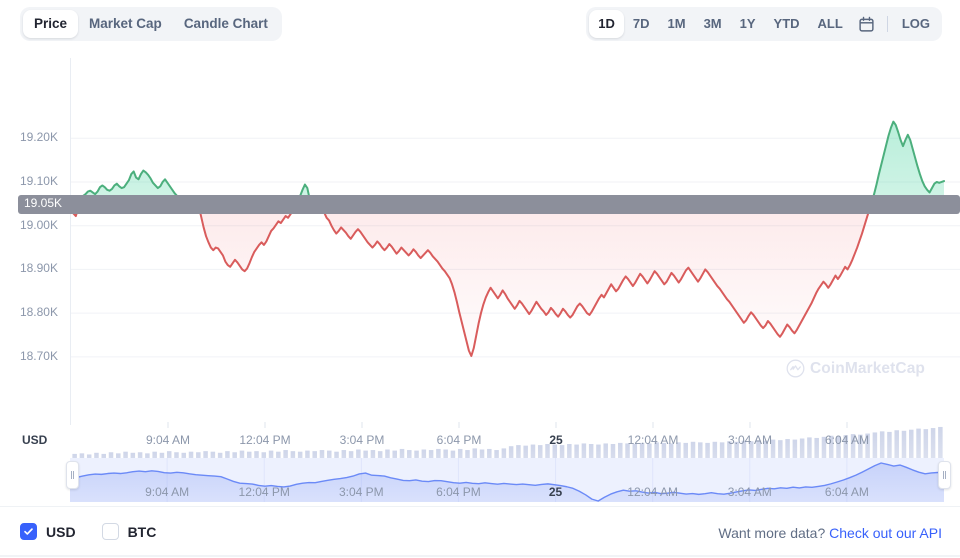  Describe the element at coordinates (125, 24) in the screenshot. I see `tab-market-cap: Market Cap` at that location.